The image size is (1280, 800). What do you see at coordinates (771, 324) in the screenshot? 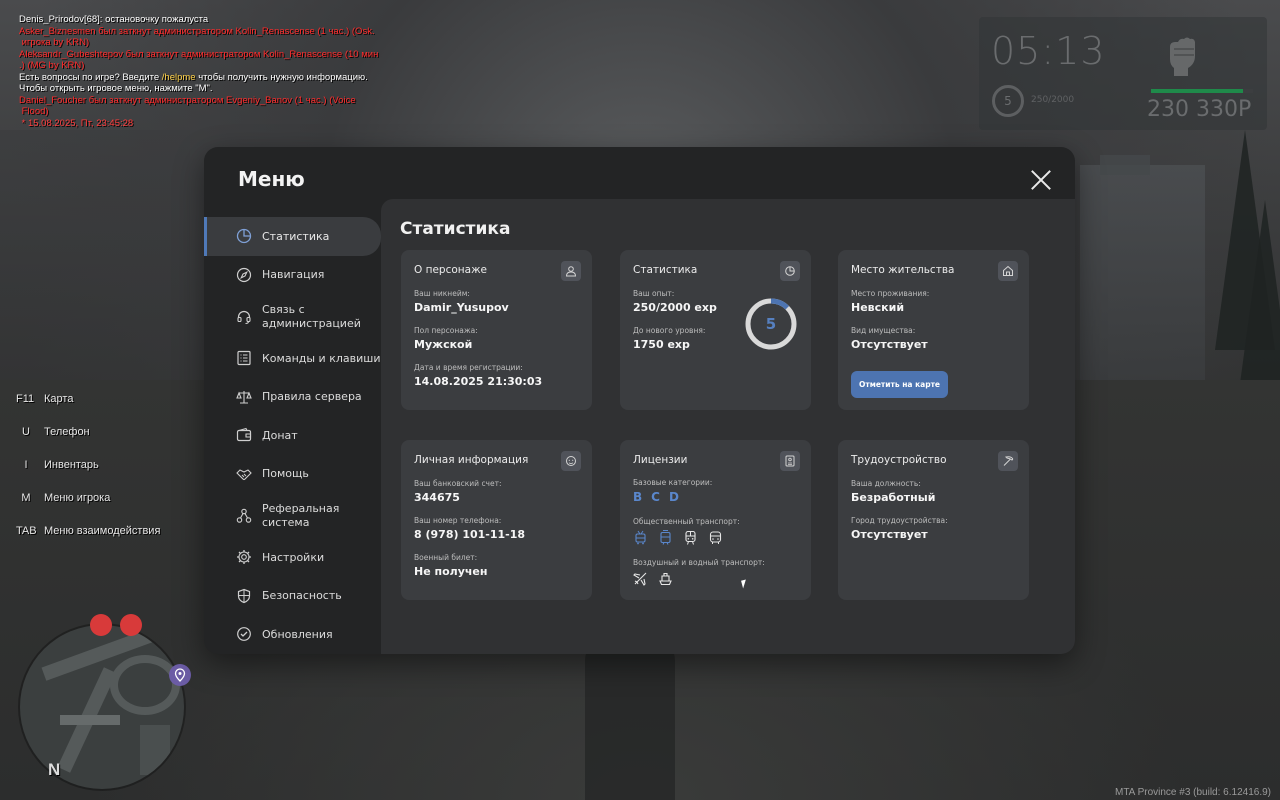
I see `level-progress-ring: 5` at bounding box center [771, 324].